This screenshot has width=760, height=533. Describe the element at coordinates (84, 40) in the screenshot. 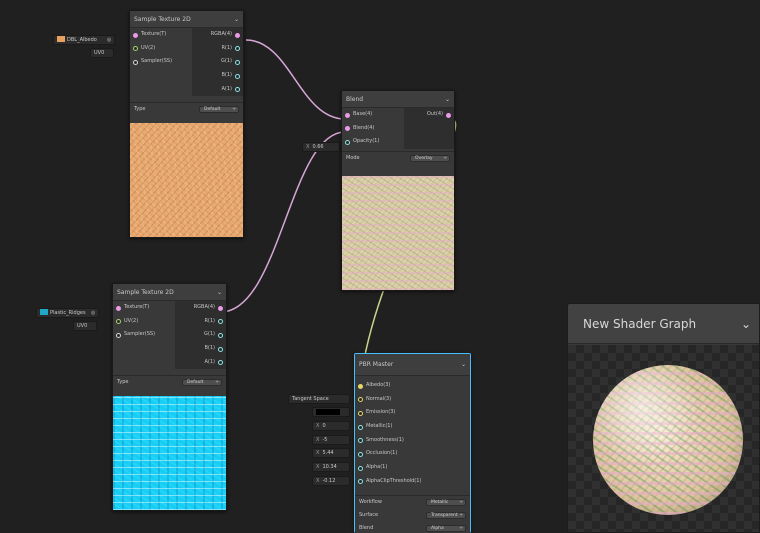

I see `texture-field-1: DBL_Albedo` at that location.